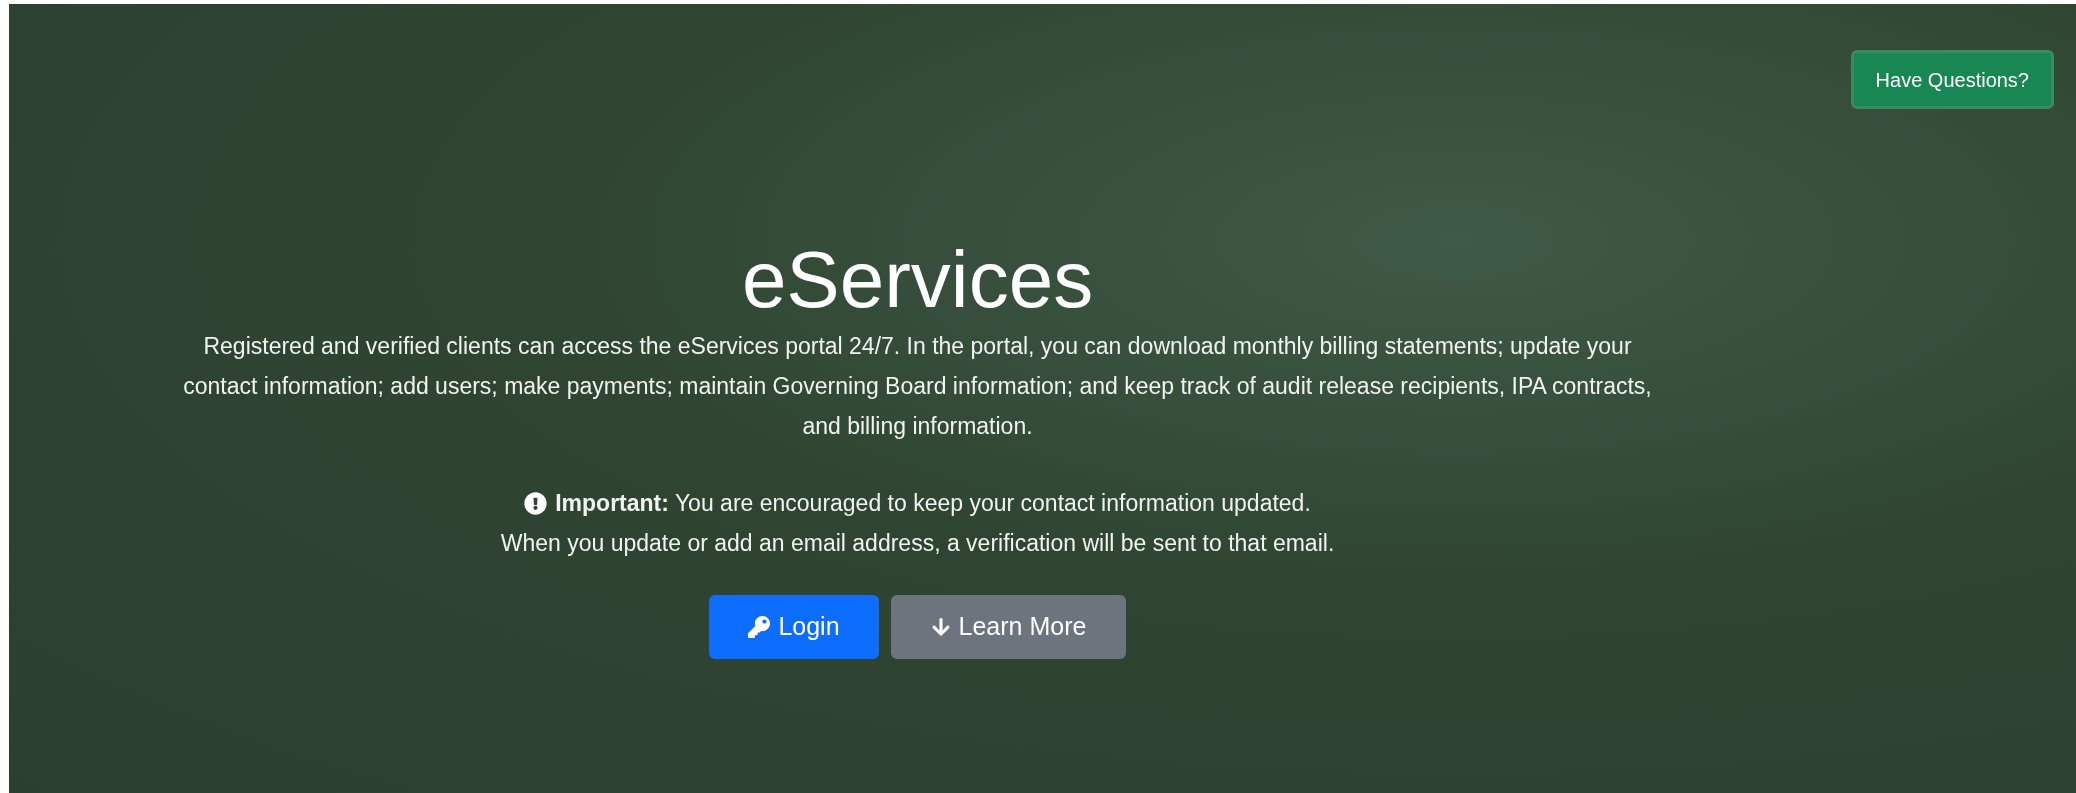  Describe the element at coordinates (1008, 627) in the screenshot. I see `learn-more-button: Learn More` at that location.